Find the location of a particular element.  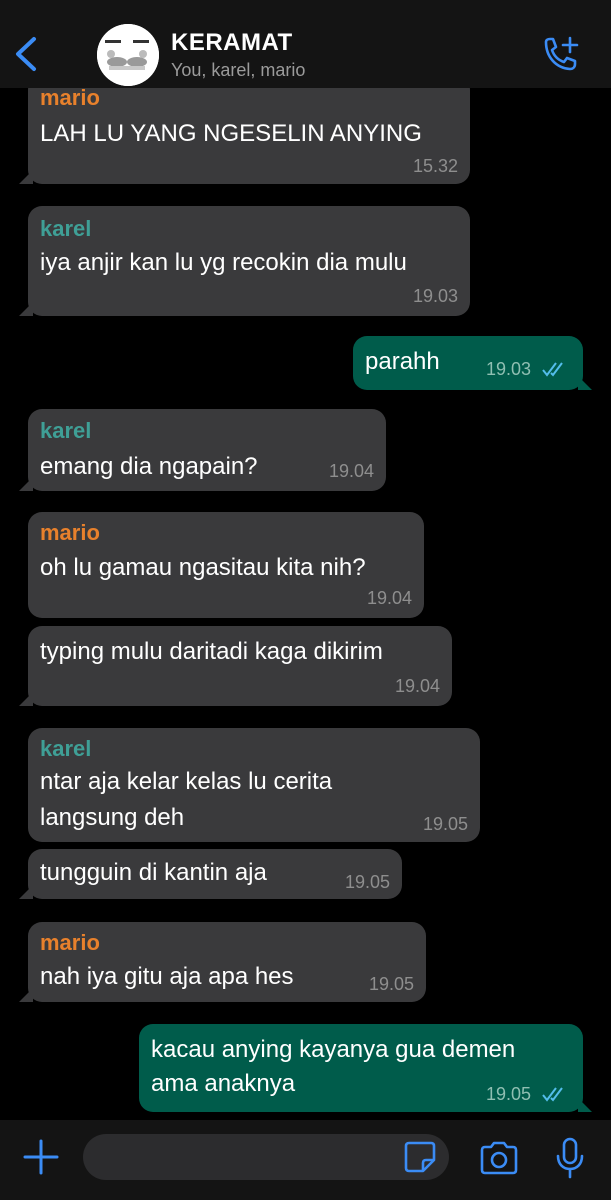

chat-title: KERAMAT is located at coordinates (232, 43).